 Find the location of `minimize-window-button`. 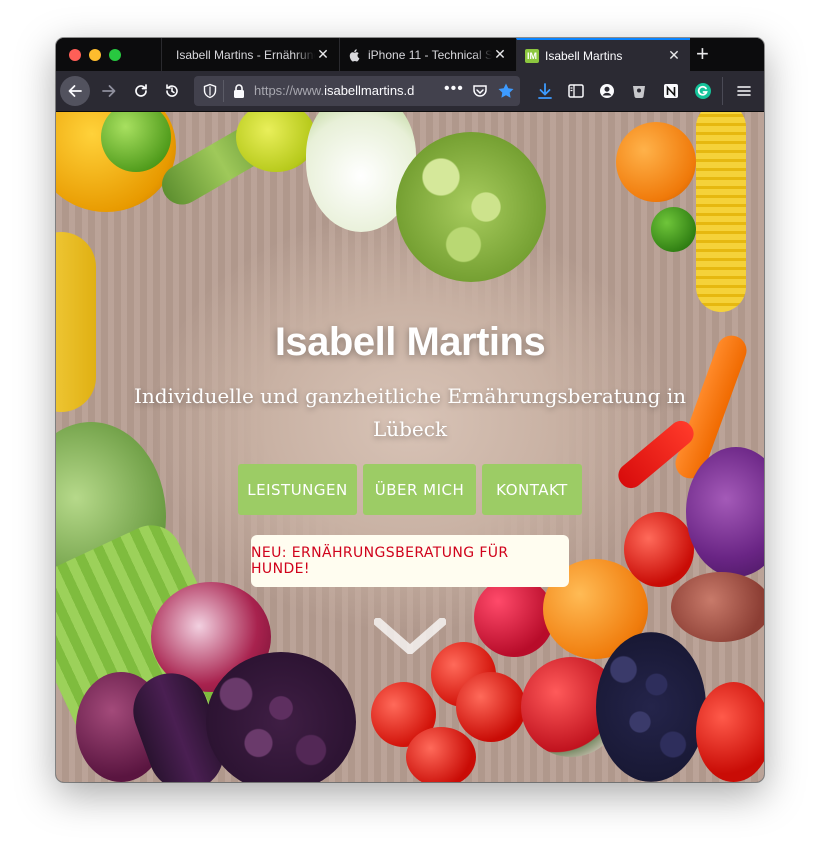

minimize-window-button is located at coordinates (95, 55).